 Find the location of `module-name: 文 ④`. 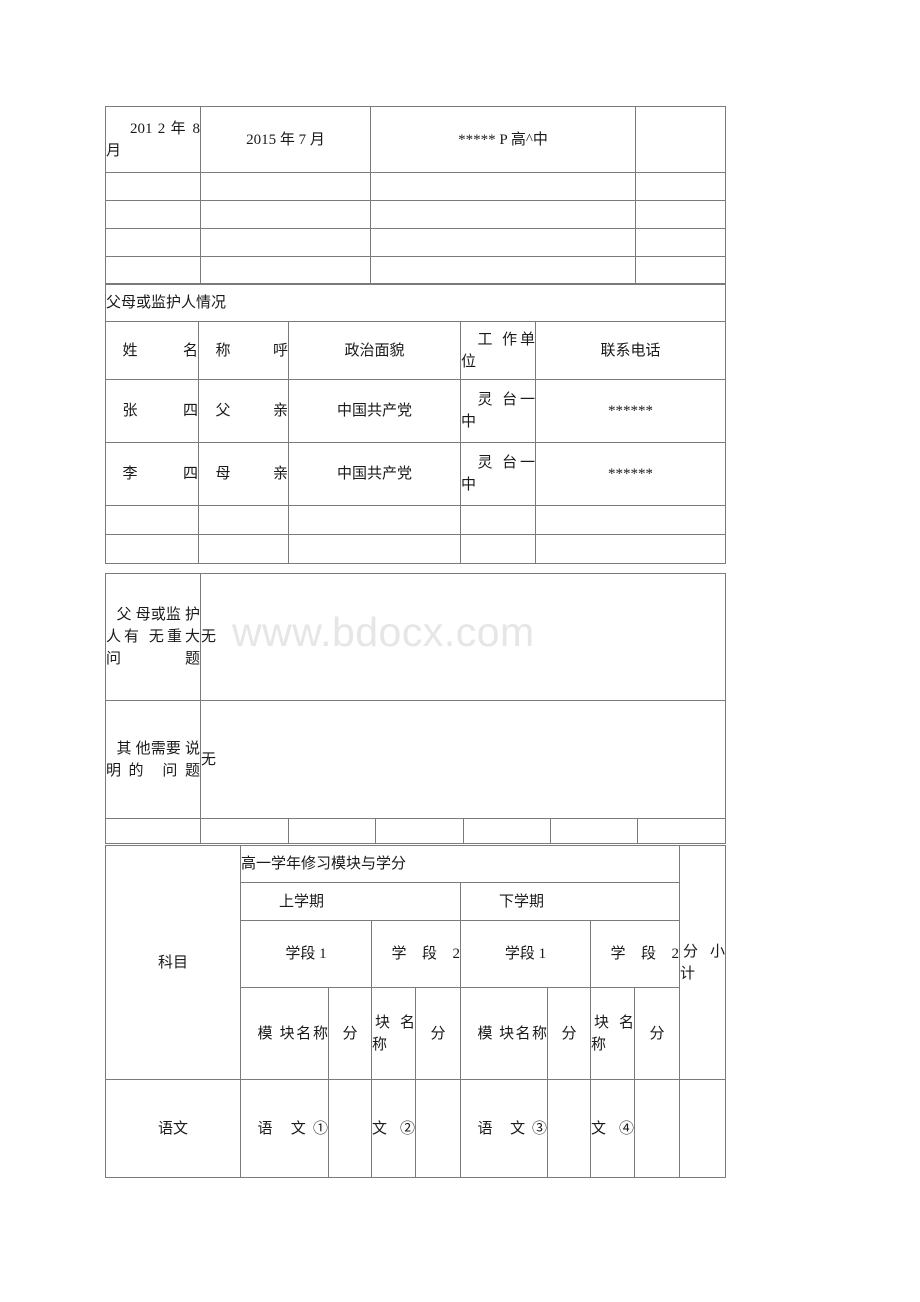

module-name: 文 ④ is located at coordinates (612, 1128).